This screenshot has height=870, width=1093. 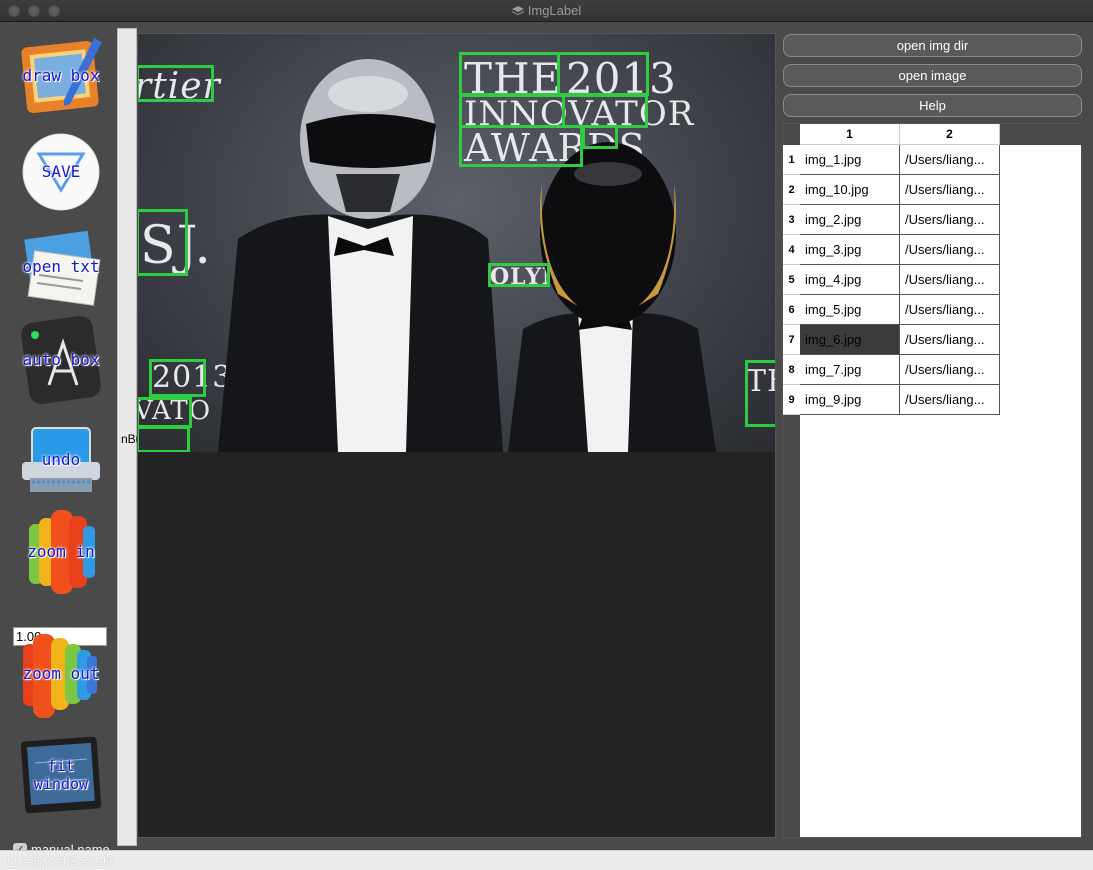 I want to click on open-img-dir-button: open img dir, so click(x=932, y=45).